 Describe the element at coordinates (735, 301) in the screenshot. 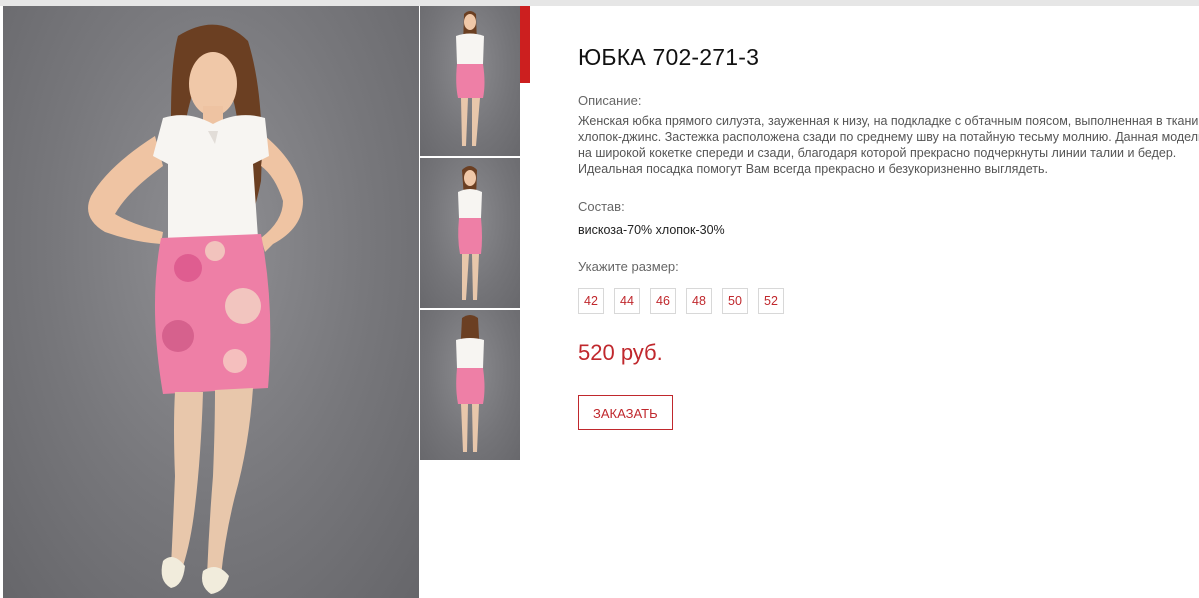

I see `size-option: 50` at that location.